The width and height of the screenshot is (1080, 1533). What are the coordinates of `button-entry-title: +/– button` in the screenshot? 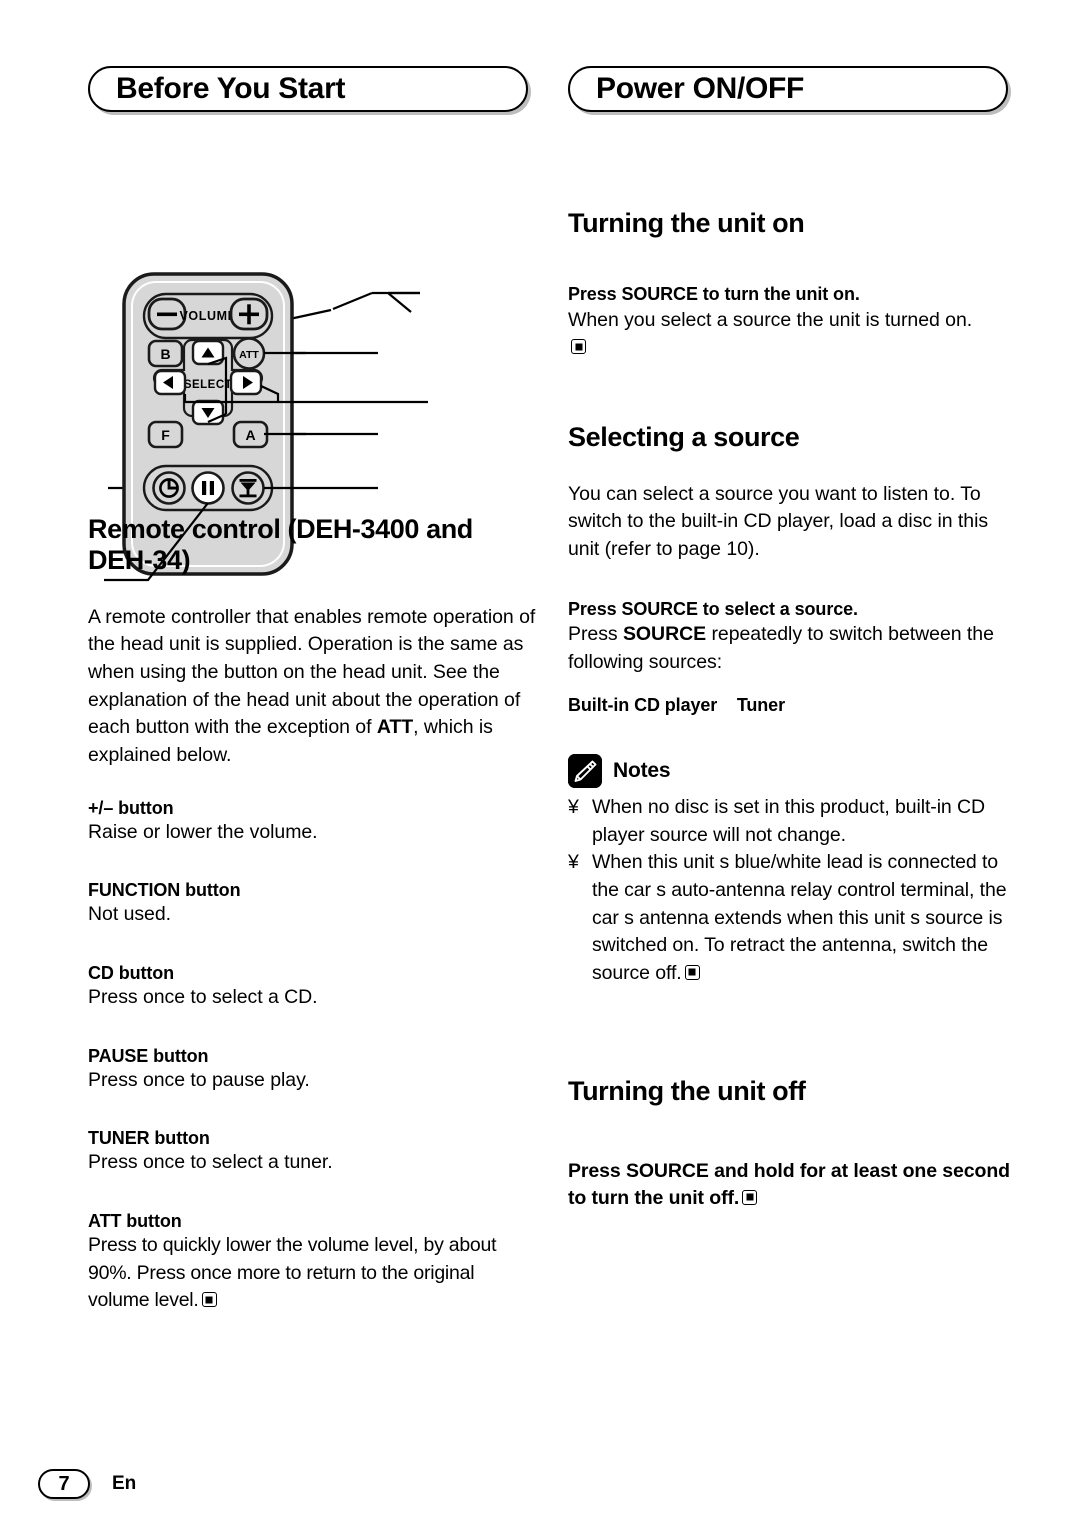 It's located at (131, 807).